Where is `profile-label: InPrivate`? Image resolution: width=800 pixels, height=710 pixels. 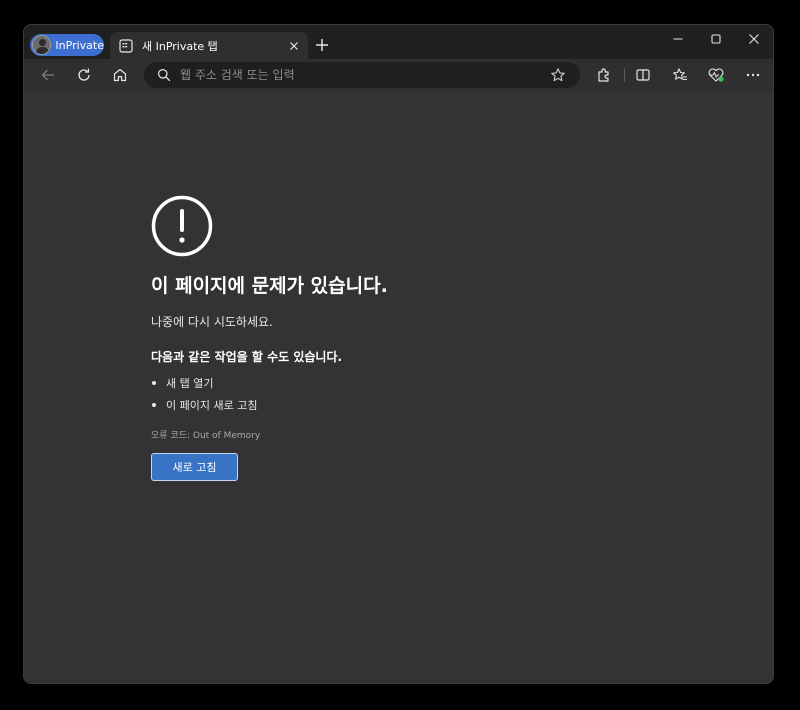
profile-label: InPrivate is located at coordinates (79, 45).